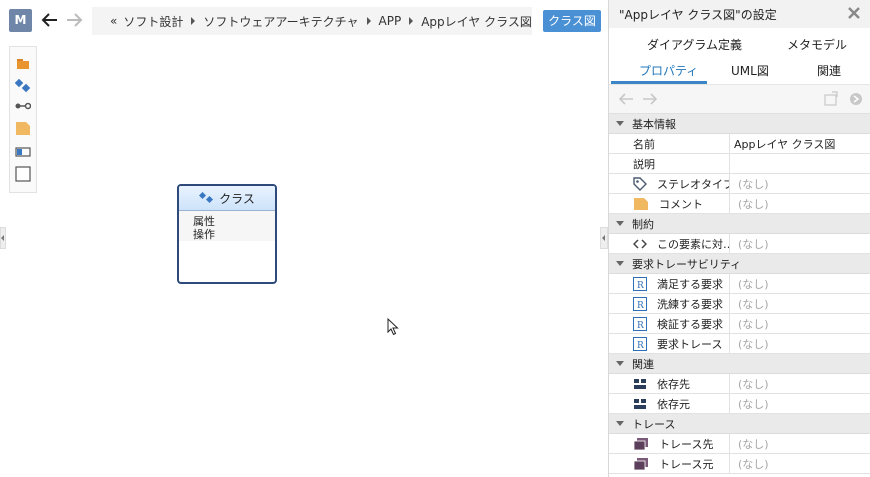  I want to click on comment-folder-icon, so click(643, 204).